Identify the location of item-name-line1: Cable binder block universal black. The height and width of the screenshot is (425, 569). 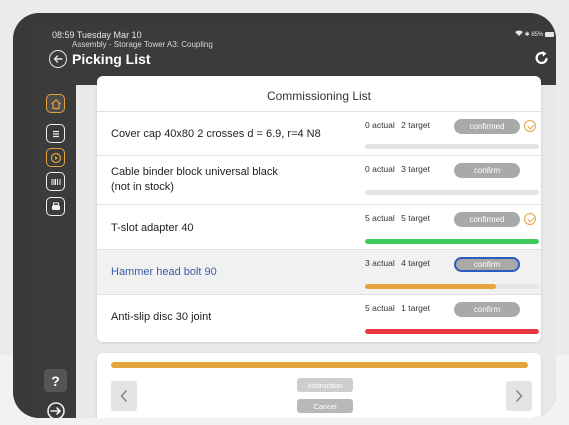
(194, 172).